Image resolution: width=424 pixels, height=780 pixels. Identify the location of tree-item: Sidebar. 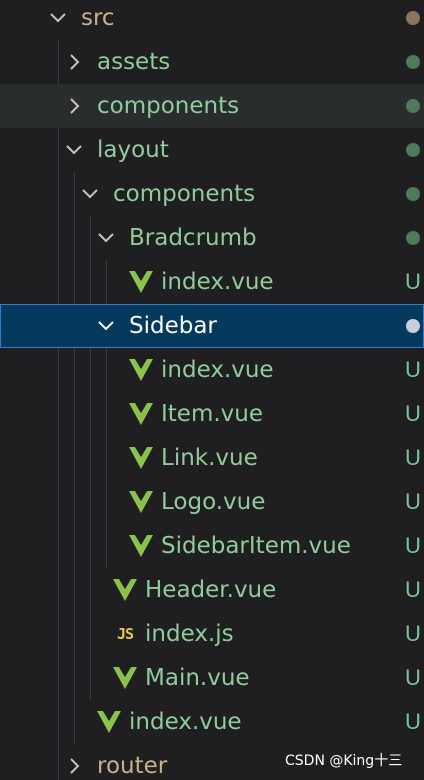
(212, 326).